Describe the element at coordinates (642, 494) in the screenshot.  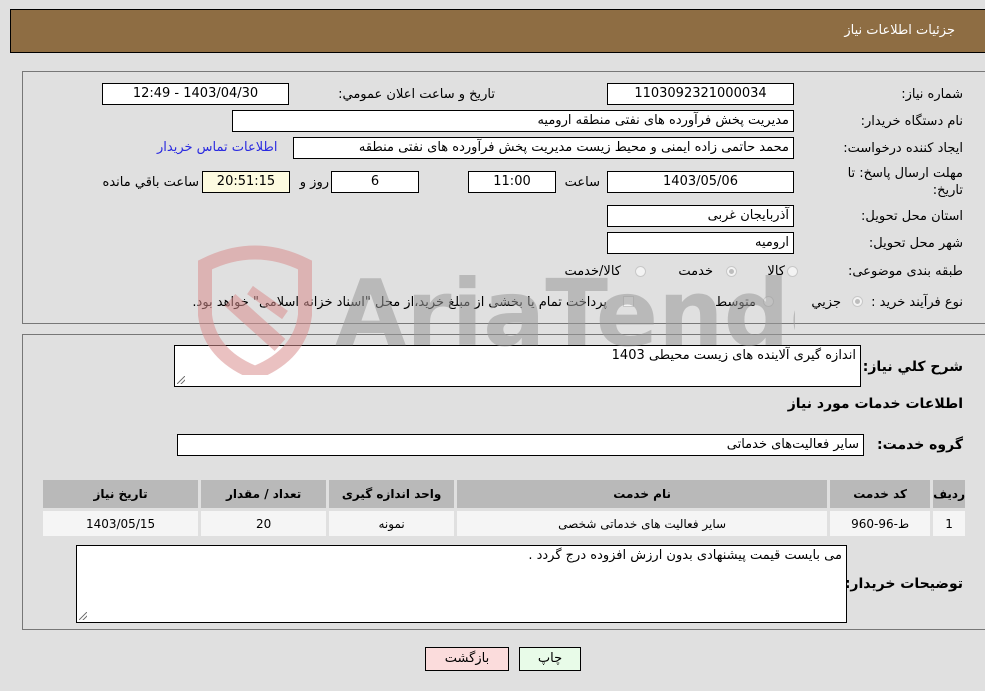
I see `col-header-service-name: نام خدمت` at that location.